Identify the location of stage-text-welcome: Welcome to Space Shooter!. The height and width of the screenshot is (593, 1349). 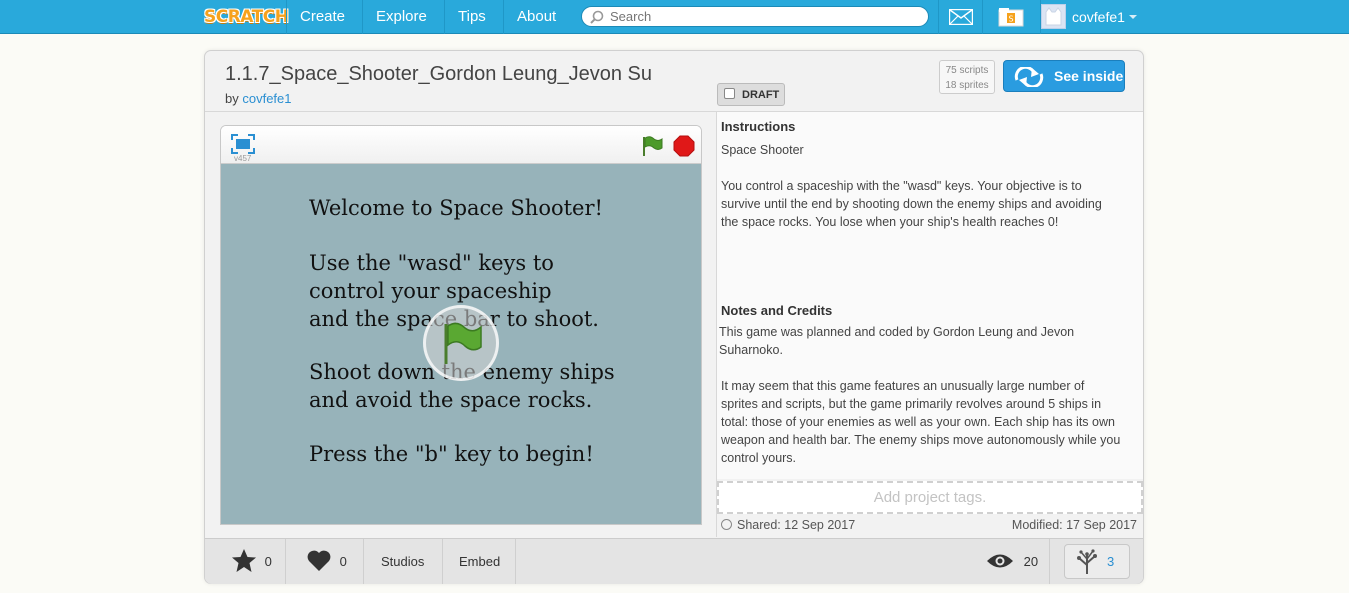
(456, 208).